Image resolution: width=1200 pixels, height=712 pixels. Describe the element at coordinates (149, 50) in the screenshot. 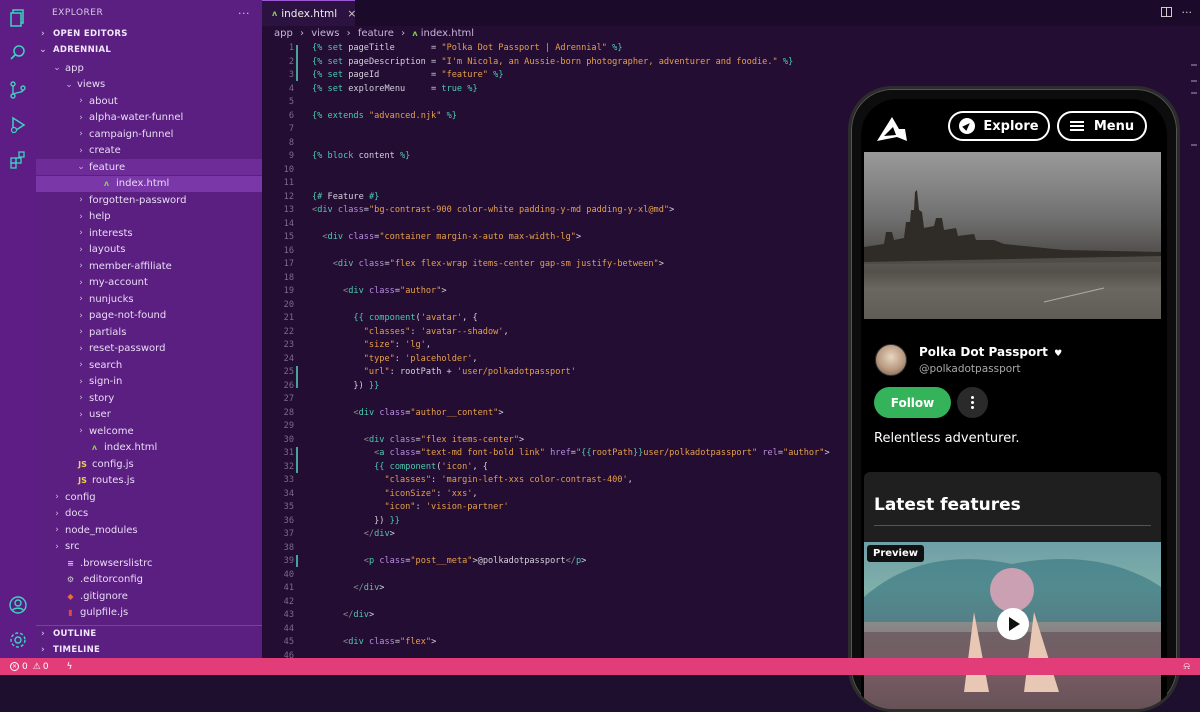

I see `project-section: ⌄ ADRENNIAL` at that location.